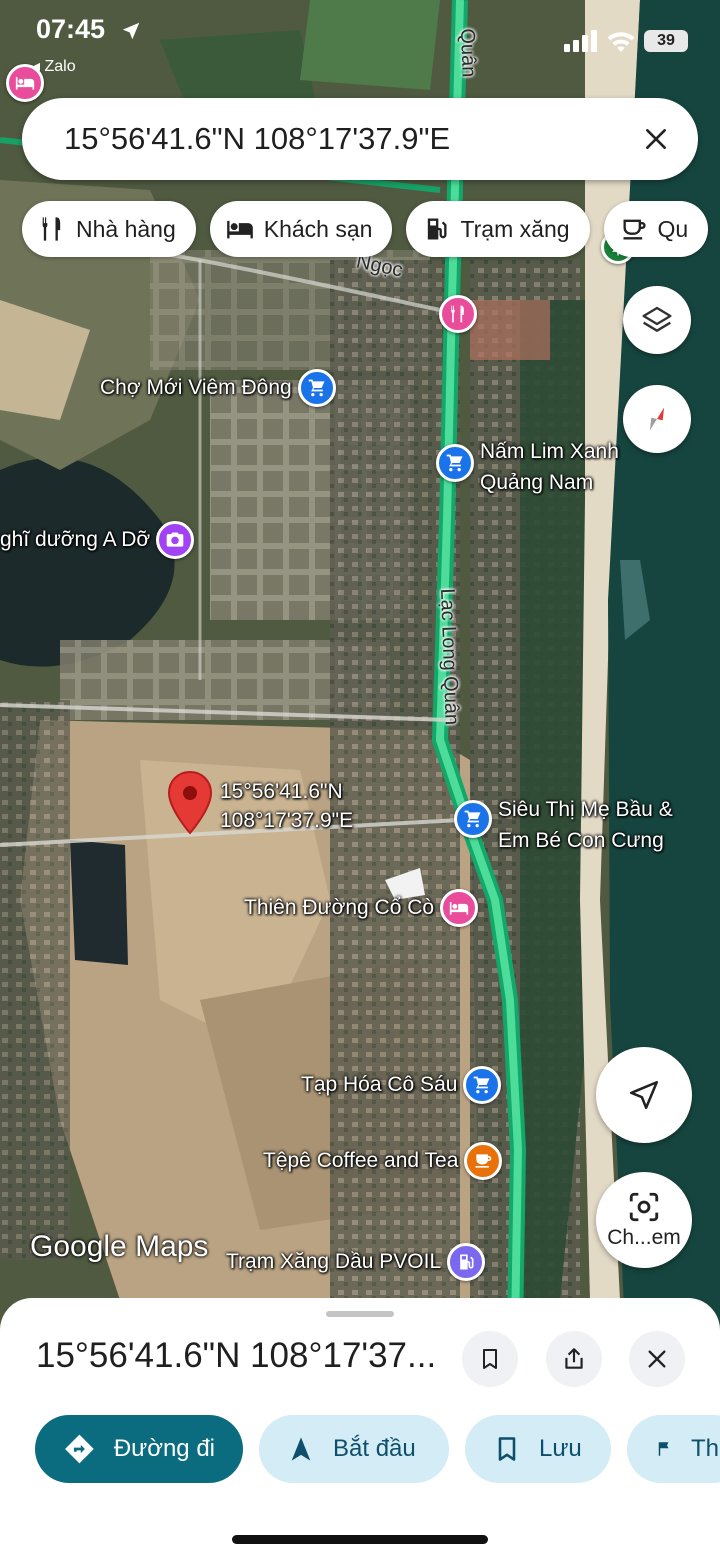 This screenshot has height=1558, width=720. I want to click on poi-label: Thiên Đường Cổ Cò, so click(339, 907).